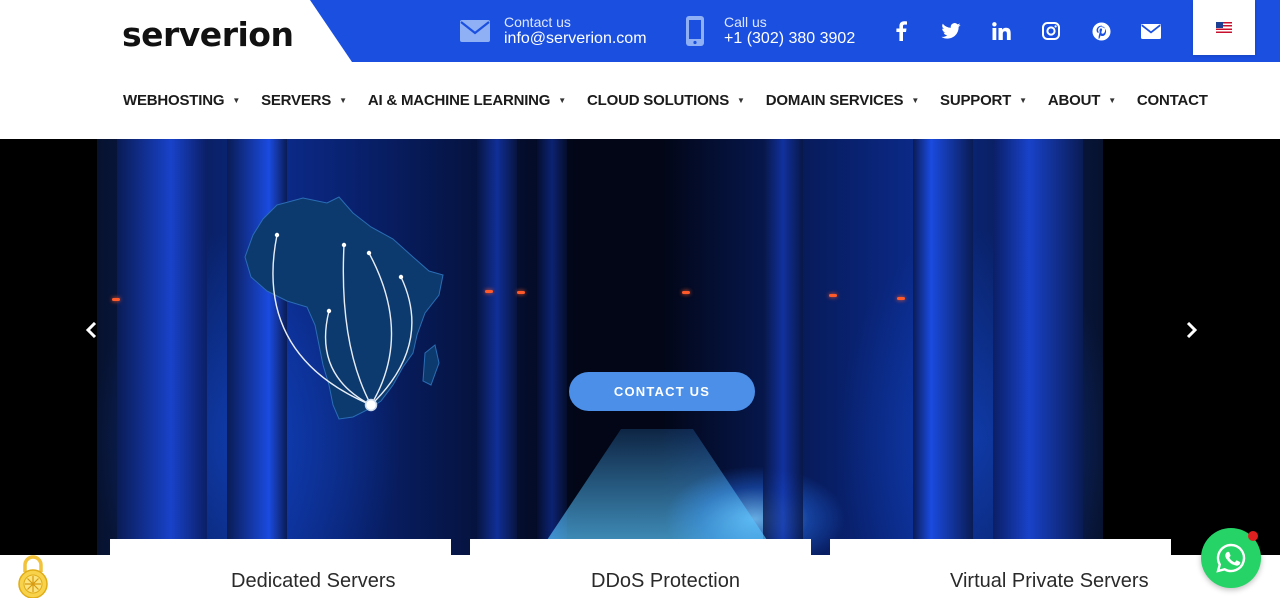 Image resolution: width=1280 pixels, height=607 pixels. What do you see at coordinates (1051, 31) in the screenshot?
I see `instagram-icon` at bounding box center [1051, 31].